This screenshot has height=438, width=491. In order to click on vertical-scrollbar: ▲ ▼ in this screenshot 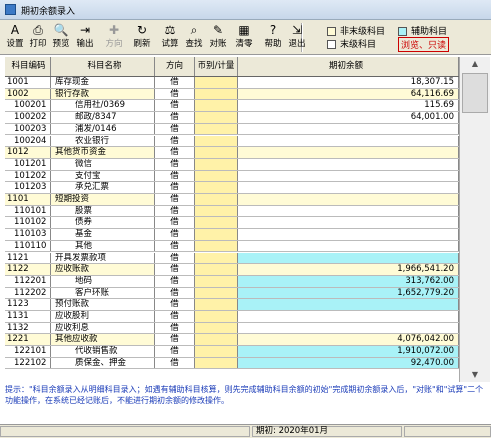, I will do `click(474, 219)`.